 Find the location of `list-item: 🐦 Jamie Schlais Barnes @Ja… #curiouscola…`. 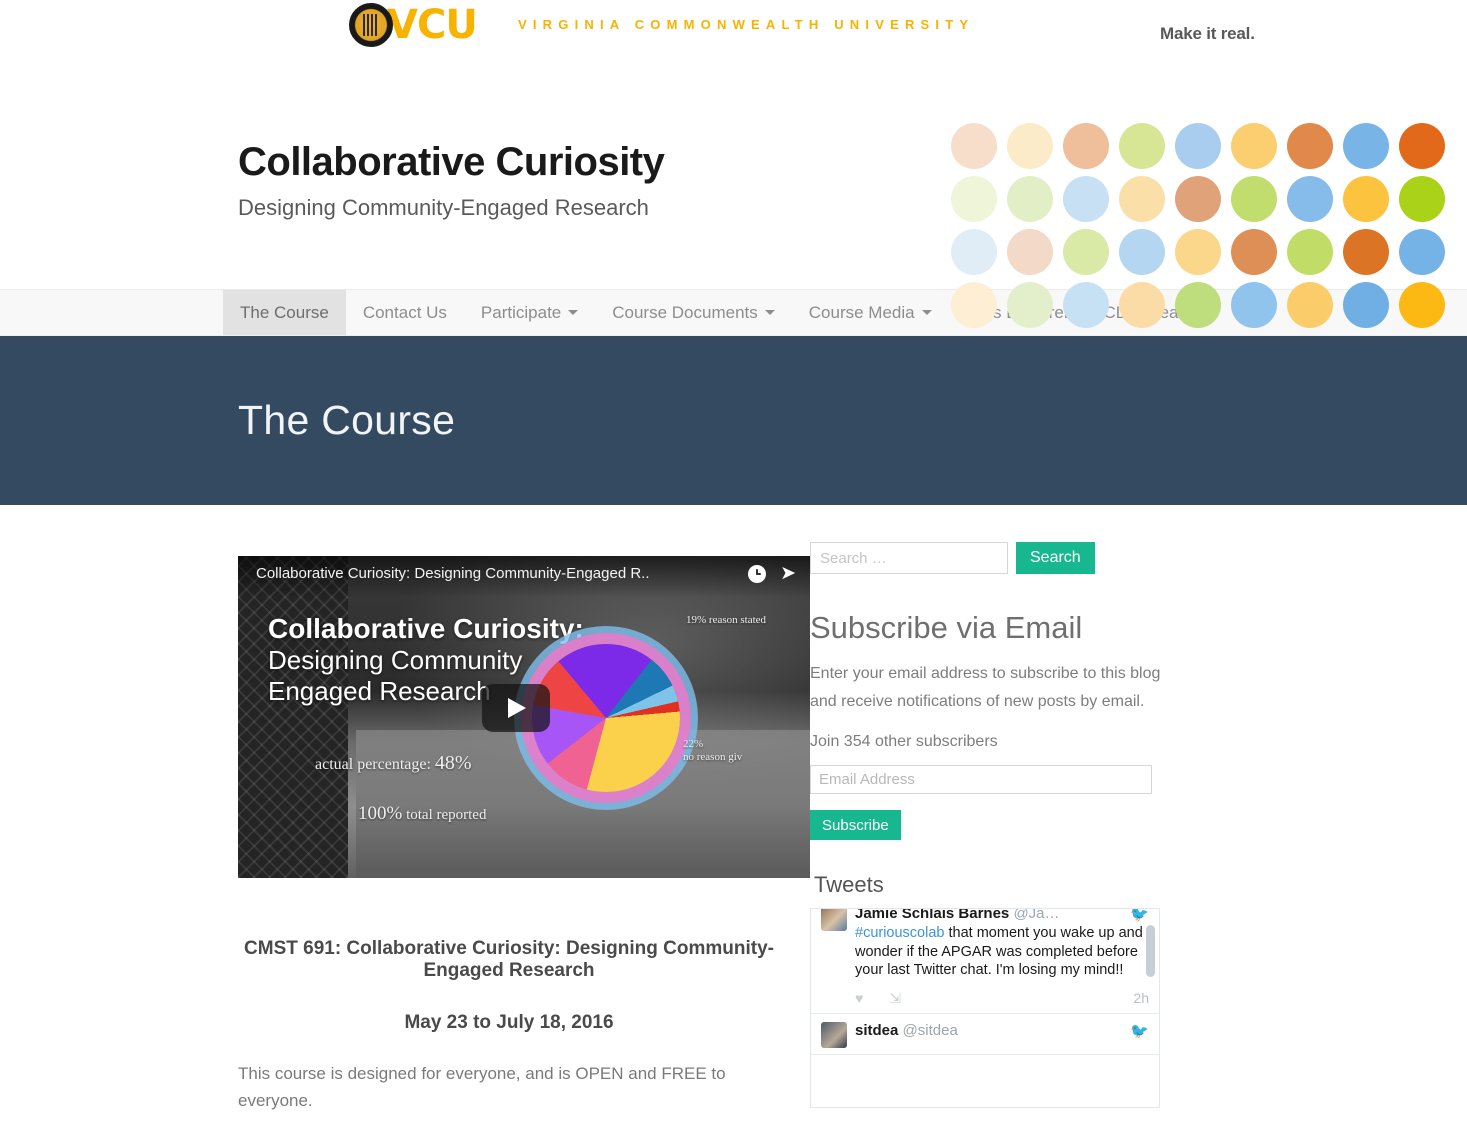

list-item: 🐦 Jamie Schlais Barnes @Ja… #curiouscola… is located at coordinates (985, 961).